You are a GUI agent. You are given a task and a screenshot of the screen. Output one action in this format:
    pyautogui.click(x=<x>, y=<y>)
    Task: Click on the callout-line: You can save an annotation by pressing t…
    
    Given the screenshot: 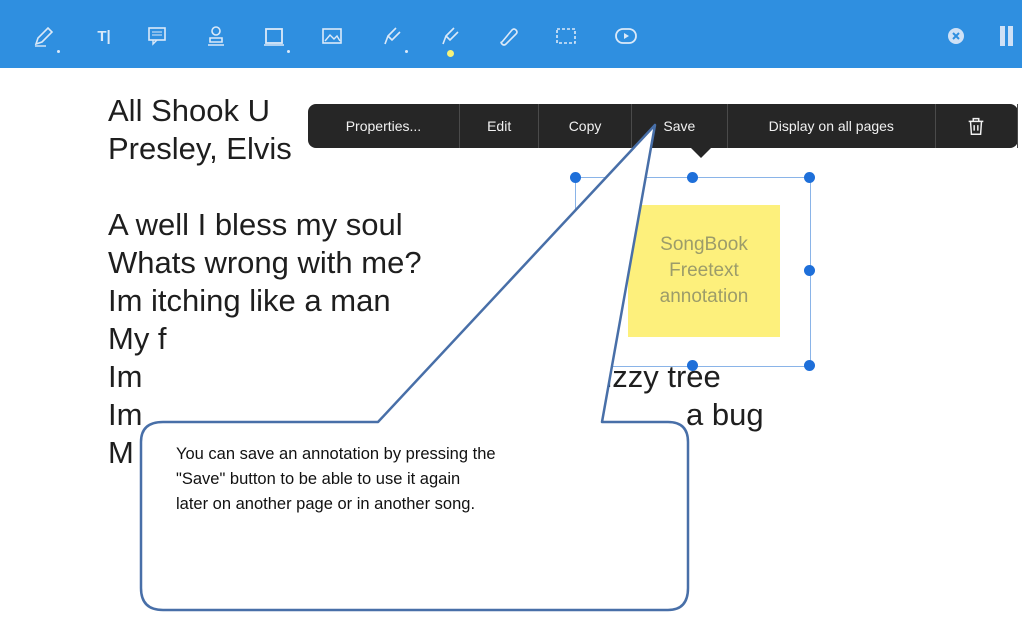 What is the action you would take?
    pyautogui.click(x=336, y=454)
    